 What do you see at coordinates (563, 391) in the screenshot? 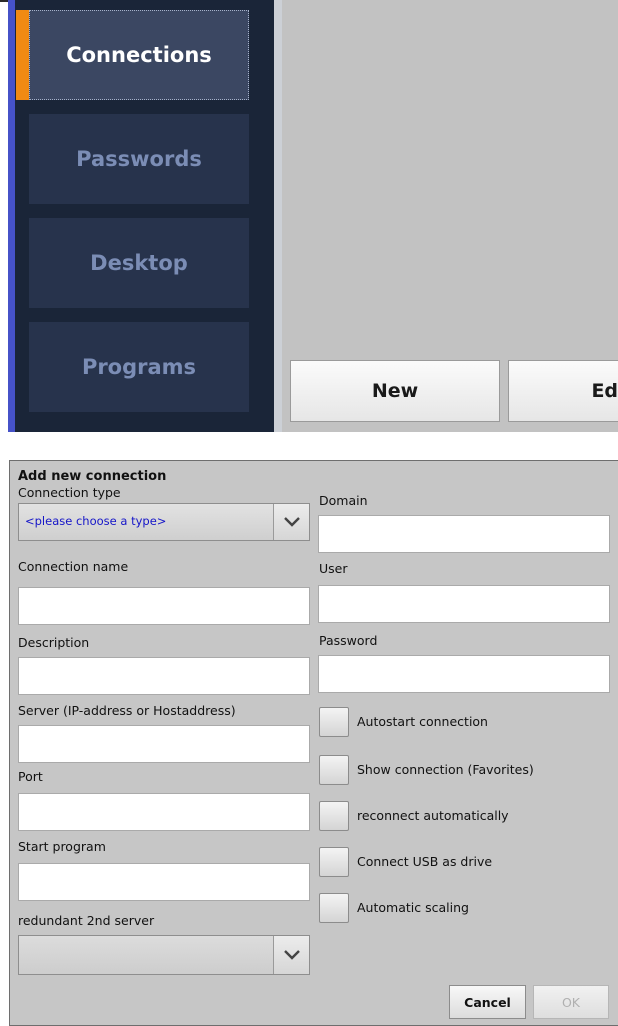
I see `edit-button: Edi` at bounding box center [563, 391].